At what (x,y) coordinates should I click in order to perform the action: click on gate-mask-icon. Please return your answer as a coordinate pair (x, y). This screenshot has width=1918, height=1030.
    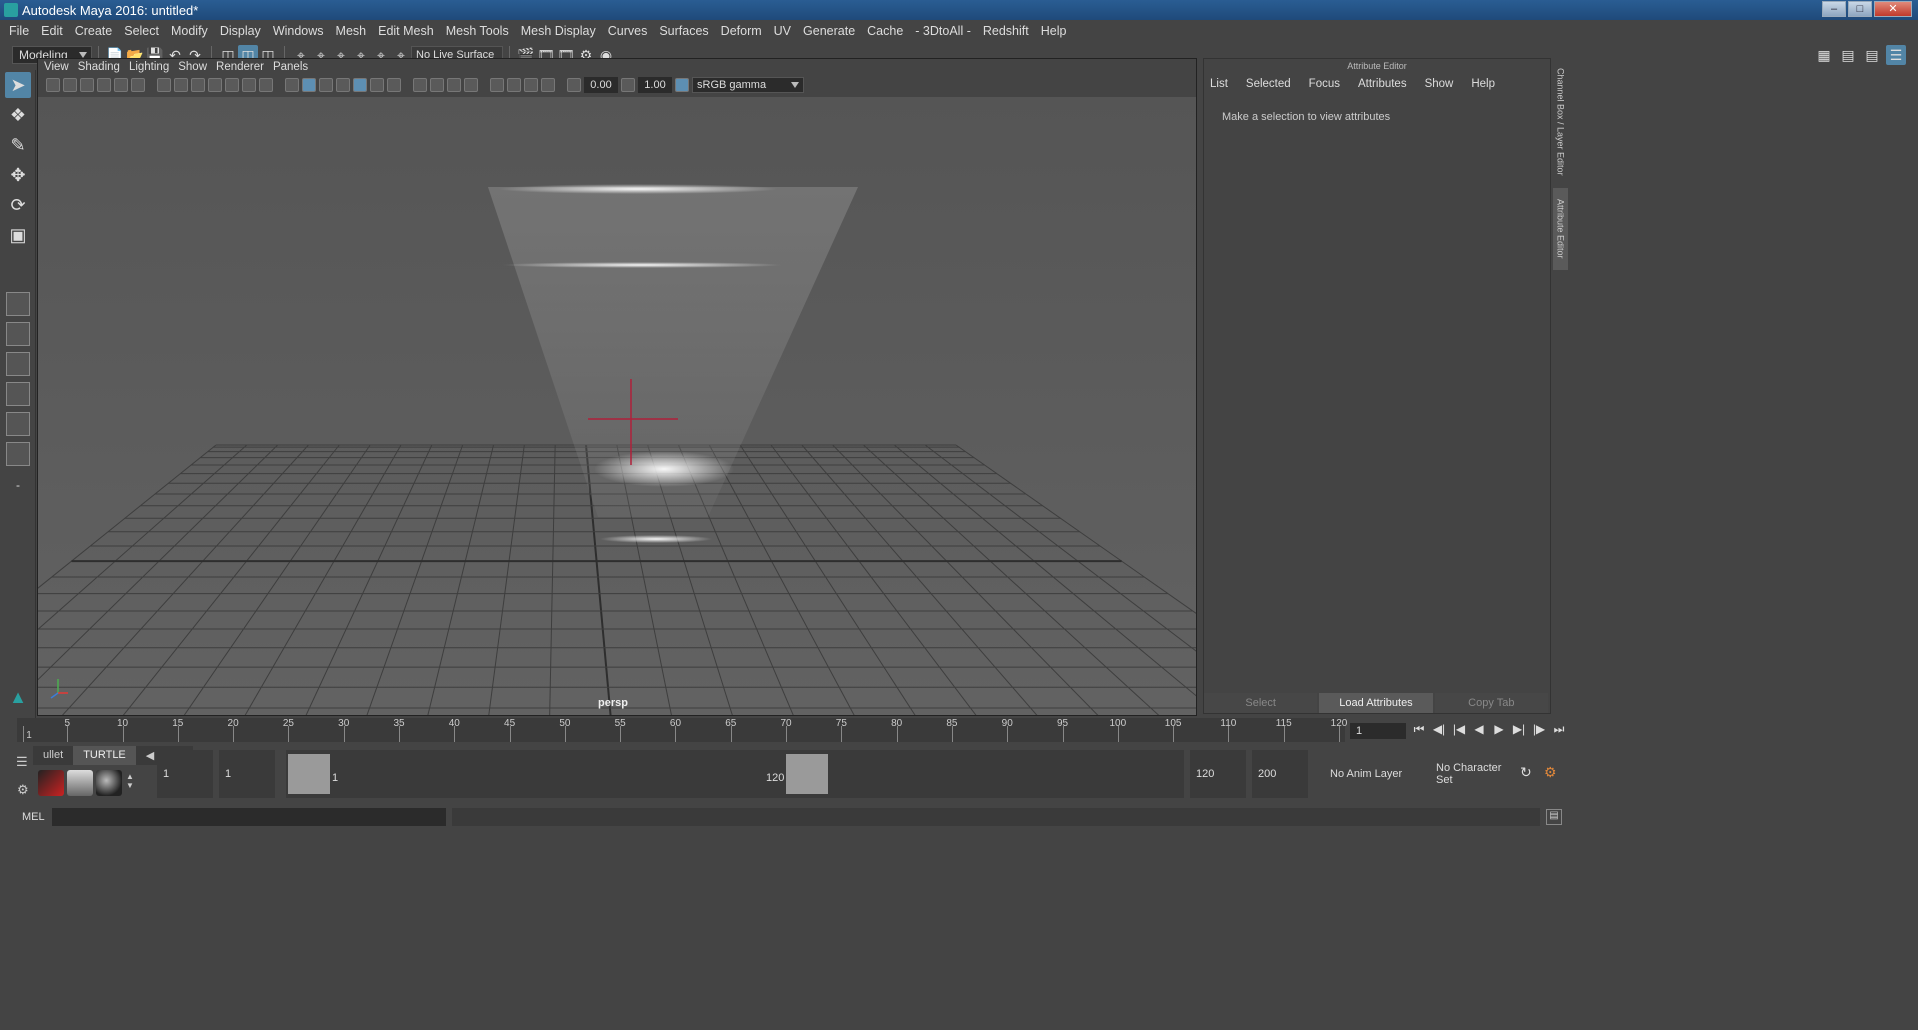
    Looking at the image, I should click on (215, 85).